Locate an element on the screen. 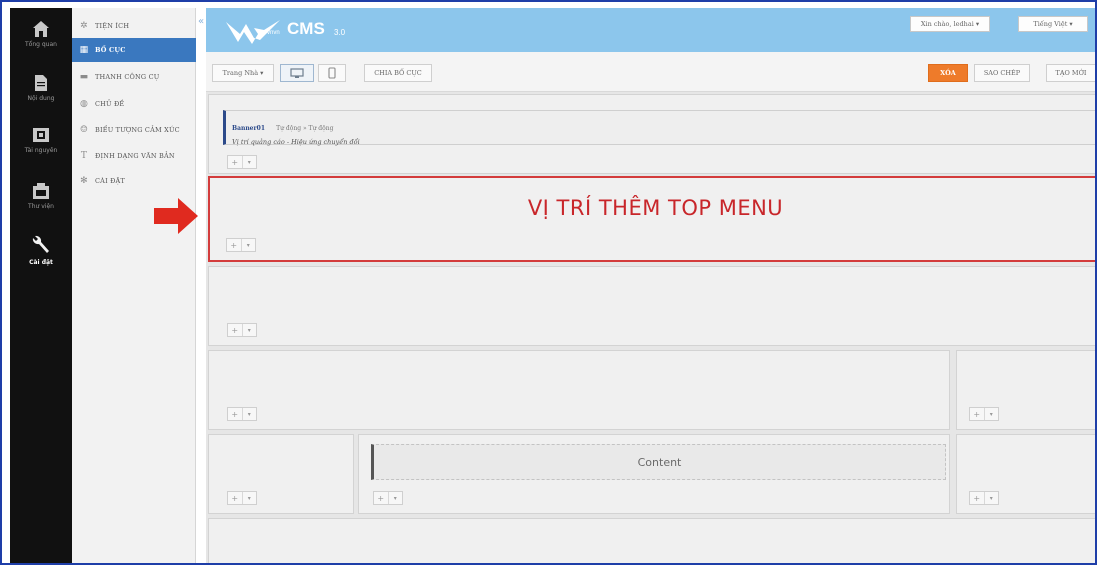  rail-item-content: Nội dung is located at coordinates (41, 88).